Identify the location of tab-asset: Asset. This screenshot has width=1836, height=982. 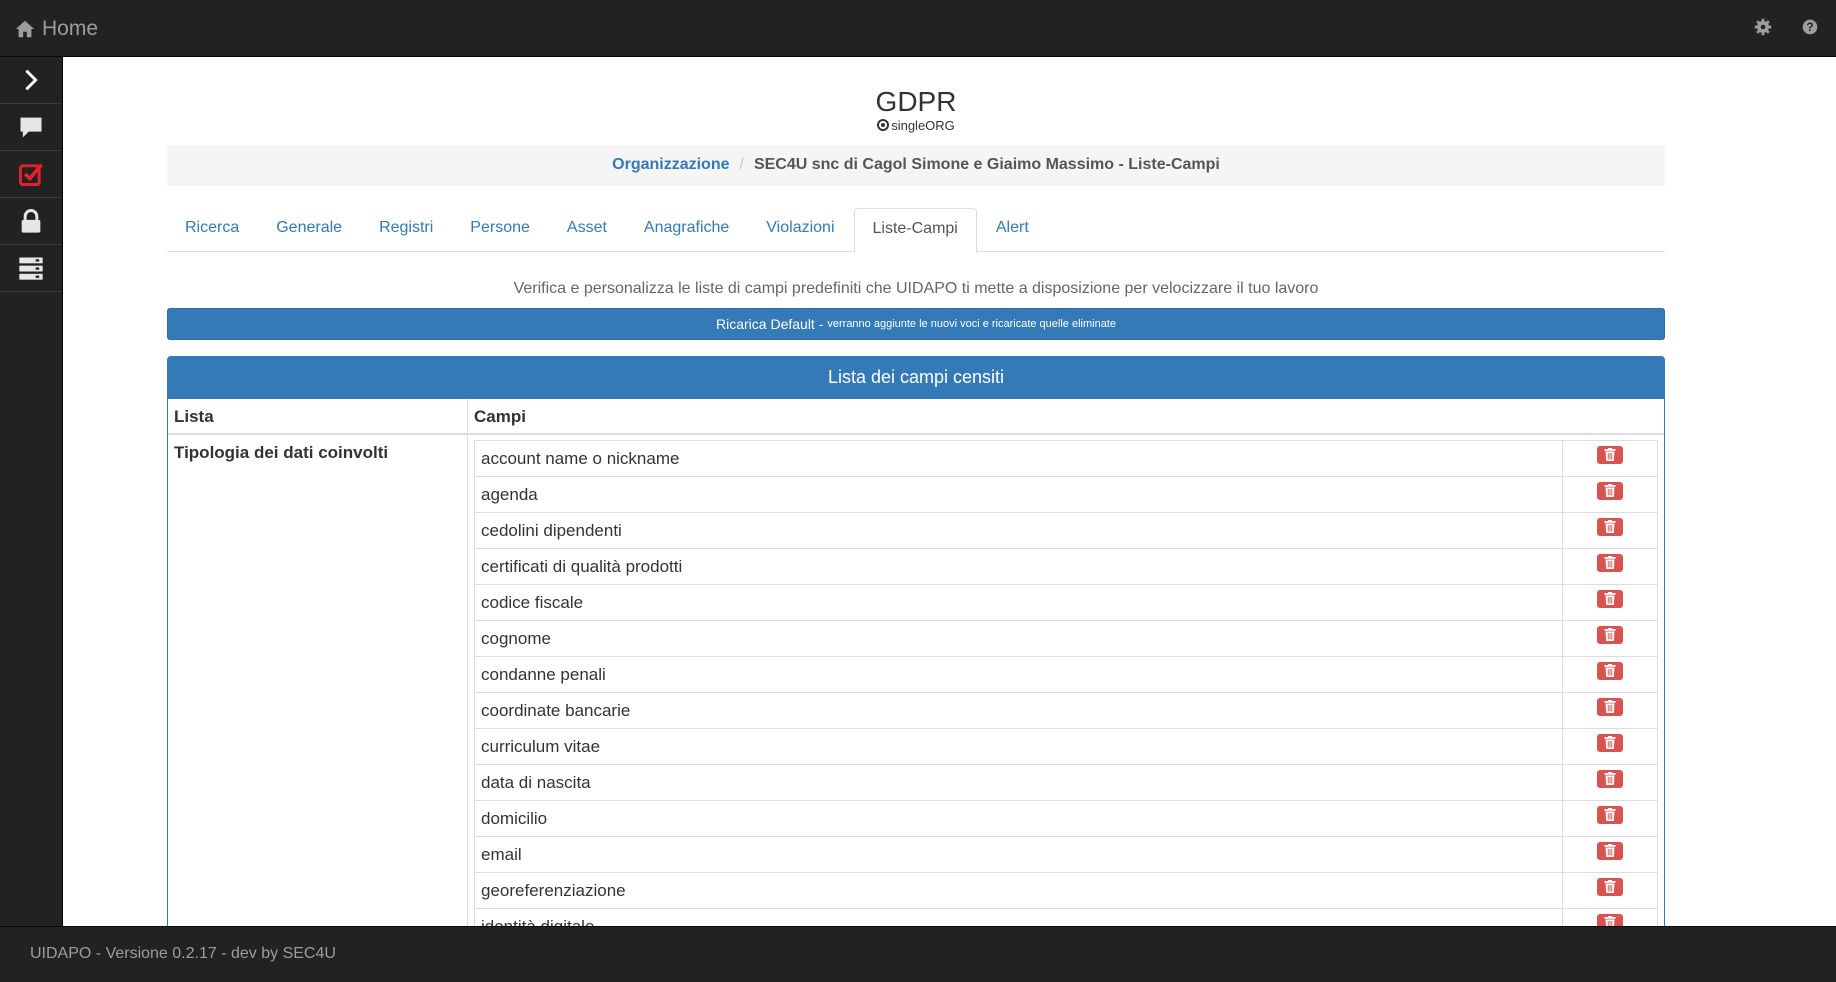
(587, 230).